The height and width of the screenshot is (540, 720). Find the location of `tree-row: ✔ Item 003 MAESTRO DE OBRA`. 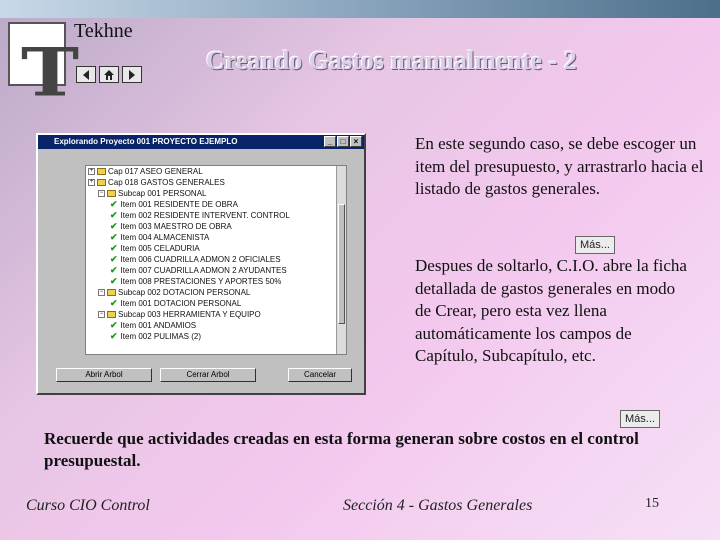

tree-row: ✔ Item 003 MAESTRO DE OBRA is located at coordinates (216, 226).